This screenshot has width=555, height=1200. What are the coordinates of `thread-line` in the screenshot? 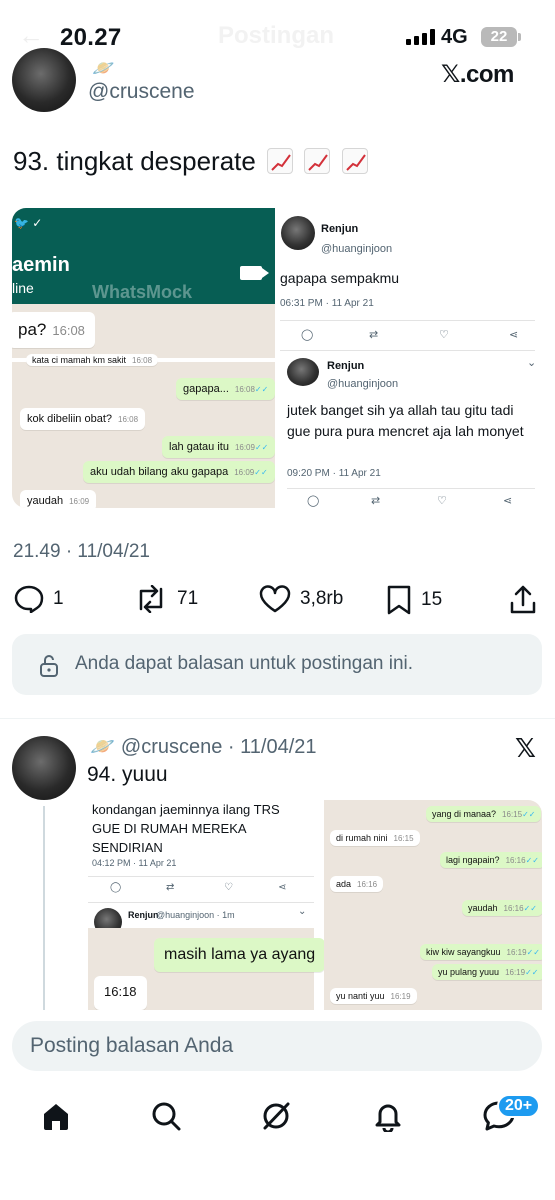 It's located at (44, 908).